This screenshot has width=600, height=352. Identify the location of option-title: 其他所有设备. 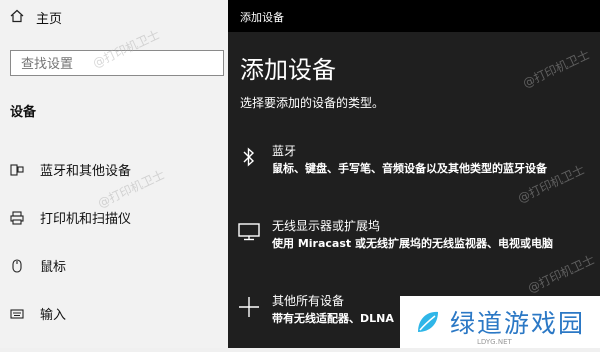
(308, 301).